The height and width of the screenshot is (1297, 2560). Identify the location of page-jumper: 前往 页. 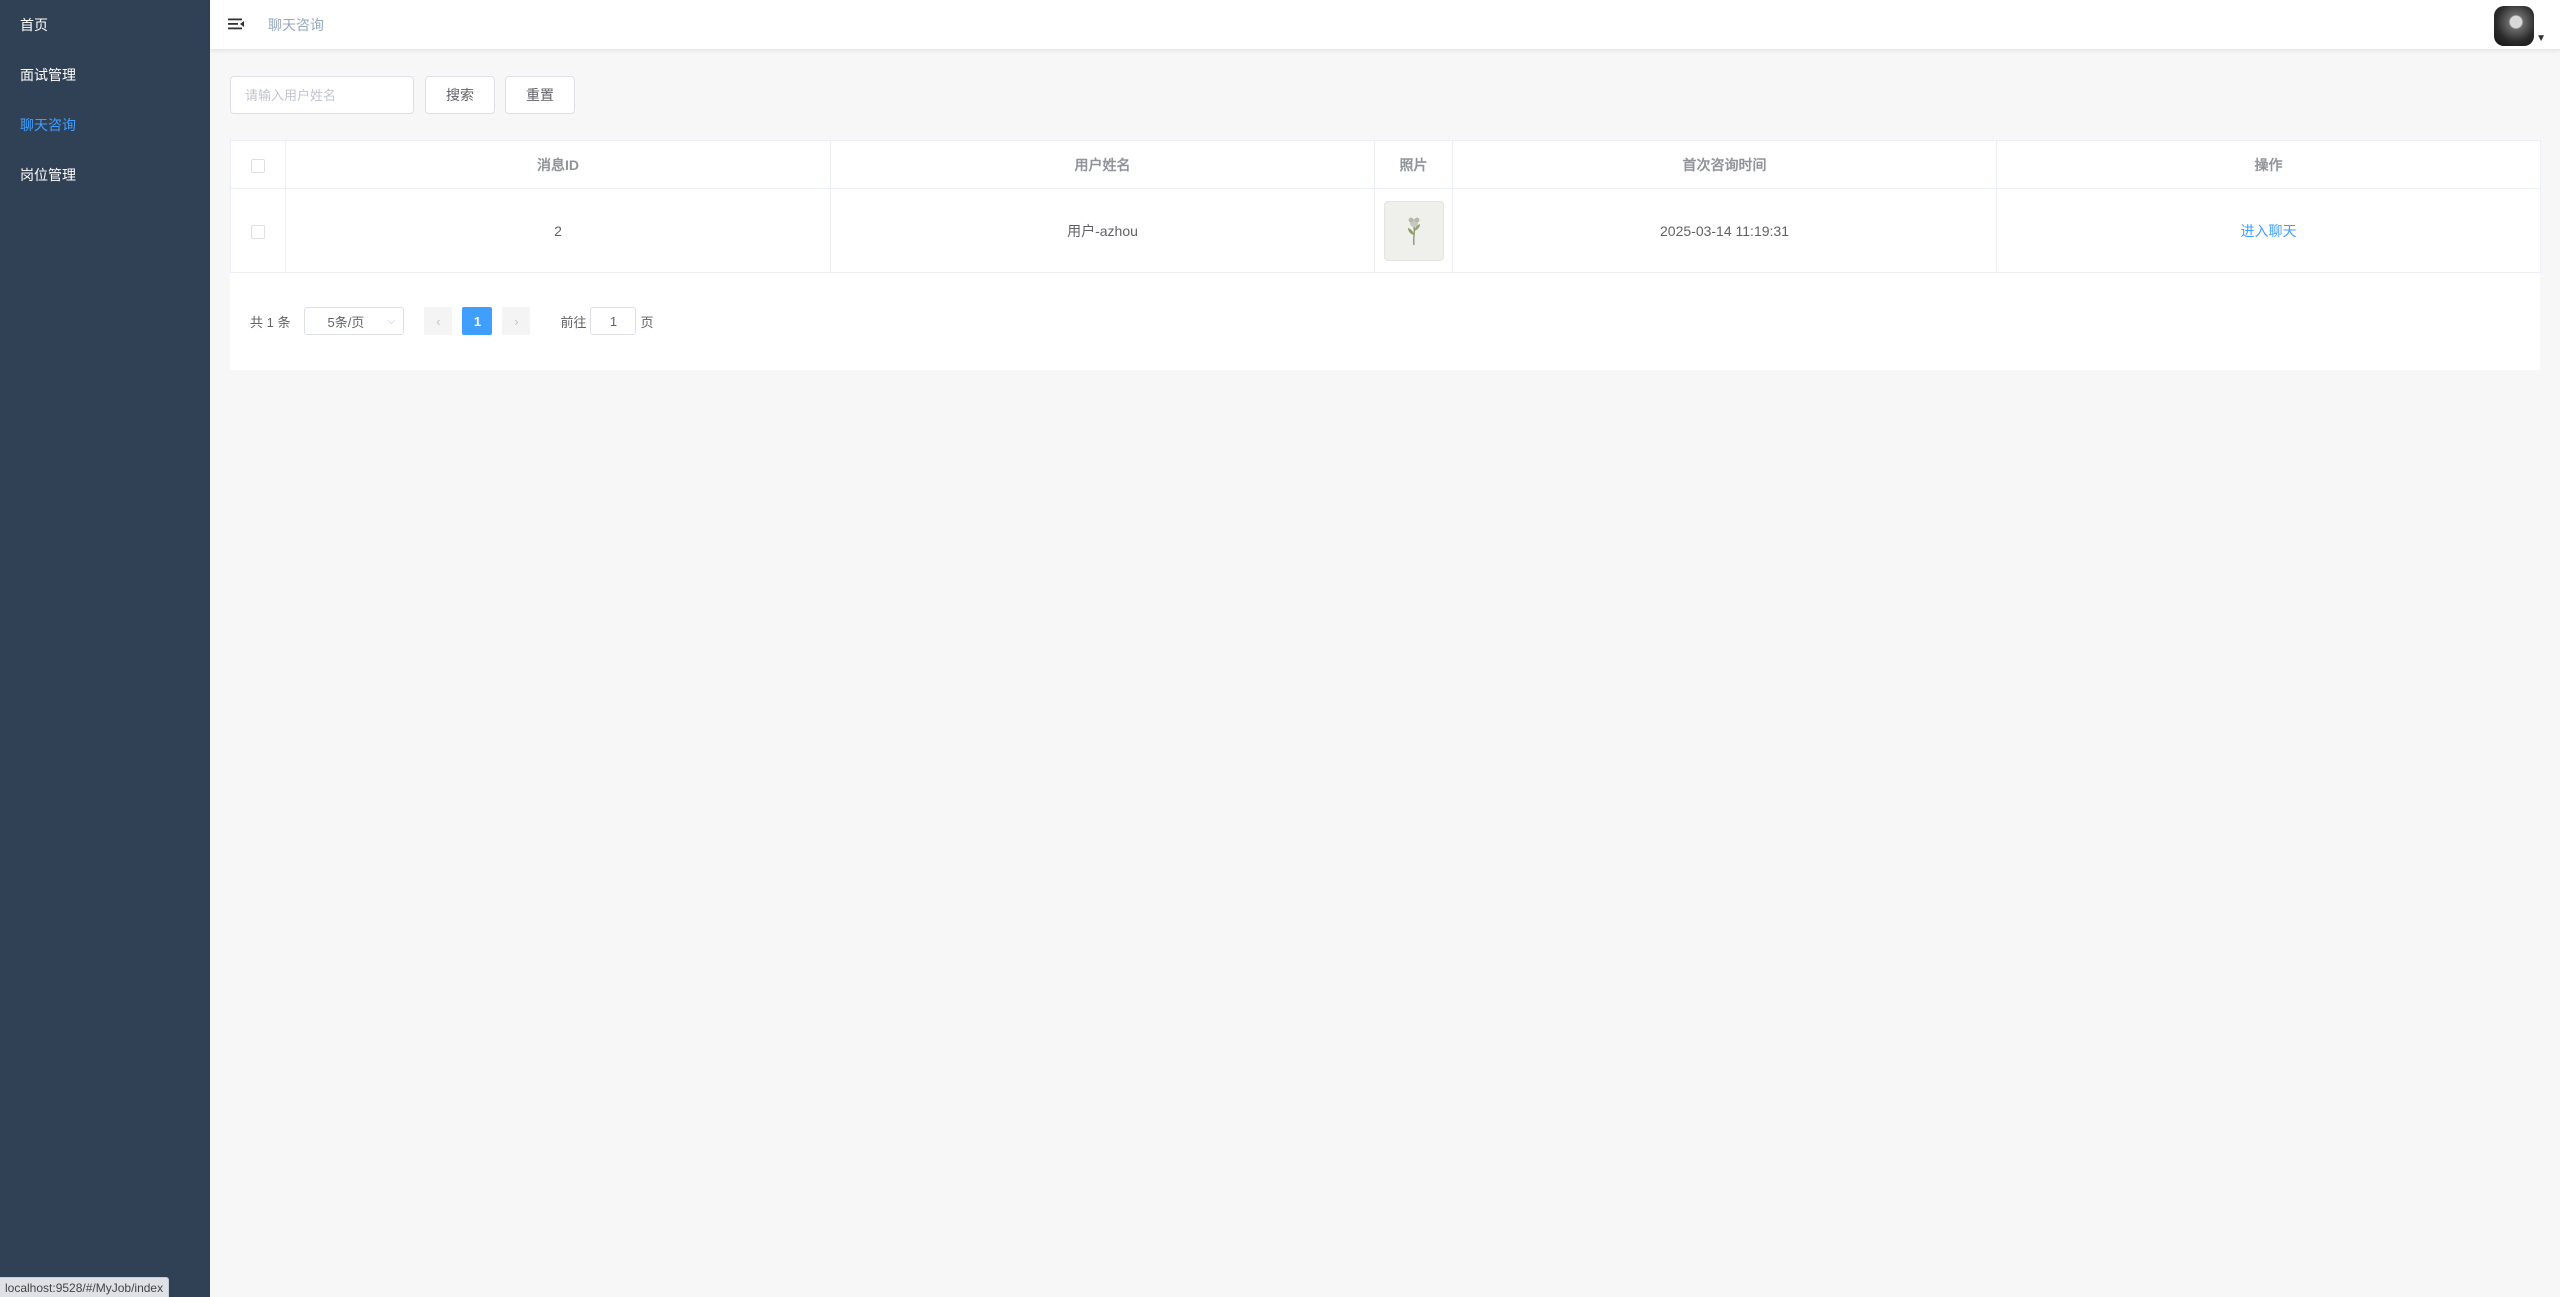
(607, 321).